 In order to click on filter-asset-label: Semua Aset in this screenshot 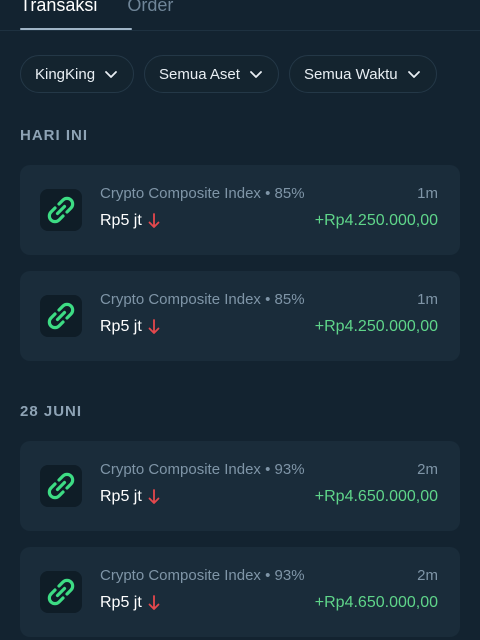, I will do `click(199, 74)`.